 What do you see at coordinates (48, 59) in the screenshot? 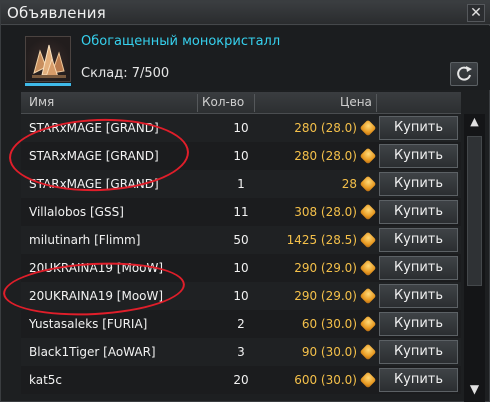
I see `crystal-icon` at bounding box center [48, 59].